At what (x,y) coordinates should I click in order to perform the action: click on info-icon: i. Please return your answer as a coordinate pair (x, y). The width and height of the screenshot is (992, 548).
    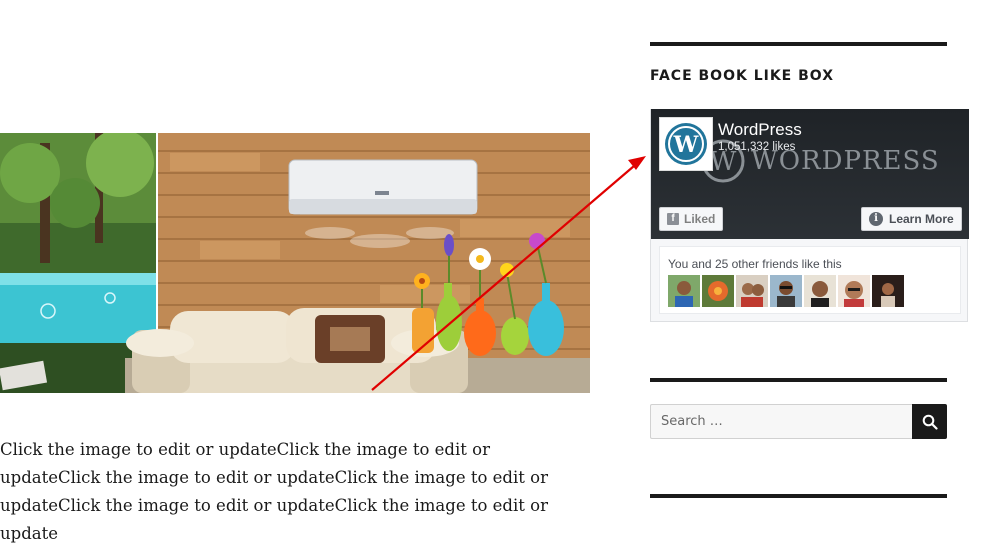
    Looking at the image, I should click on (876, 219).